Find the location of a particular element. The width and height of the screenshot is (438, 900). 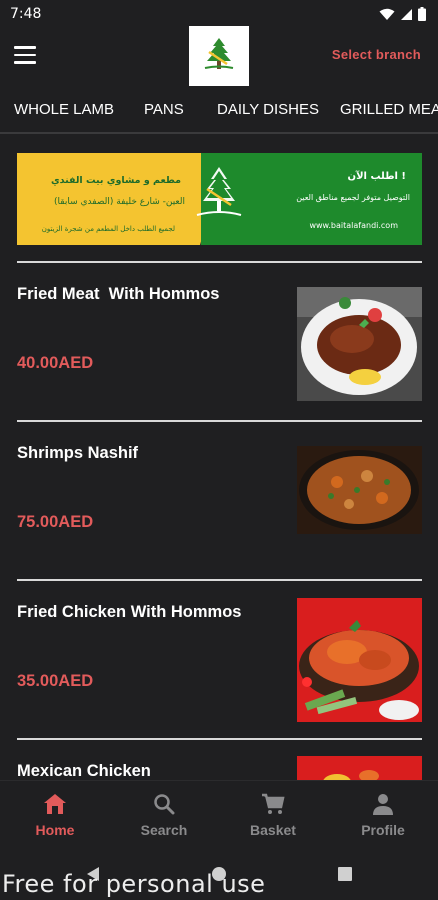

tab-daily-dishes: DAILY DISHES is located at coordinates (268, 111).